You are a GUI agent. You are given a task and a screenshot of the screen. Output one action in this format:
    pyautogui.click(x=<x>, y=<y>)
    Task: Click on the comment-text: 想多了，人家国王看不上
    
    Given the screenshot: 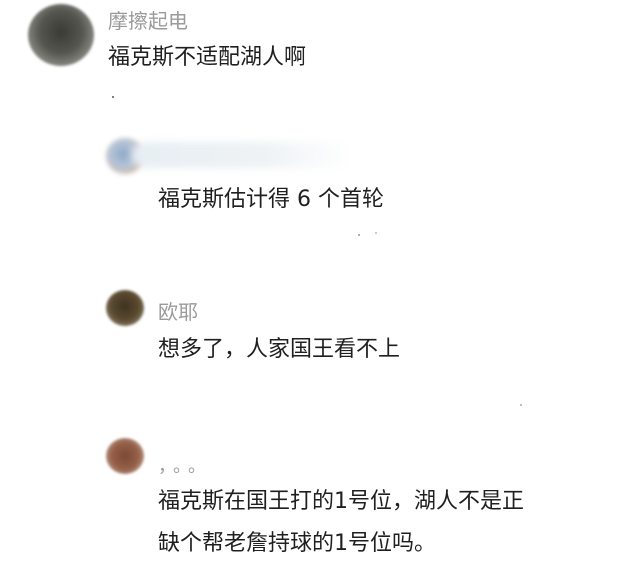 What is the action you would take?
    pyautogui.click(x=279, y=349)
    